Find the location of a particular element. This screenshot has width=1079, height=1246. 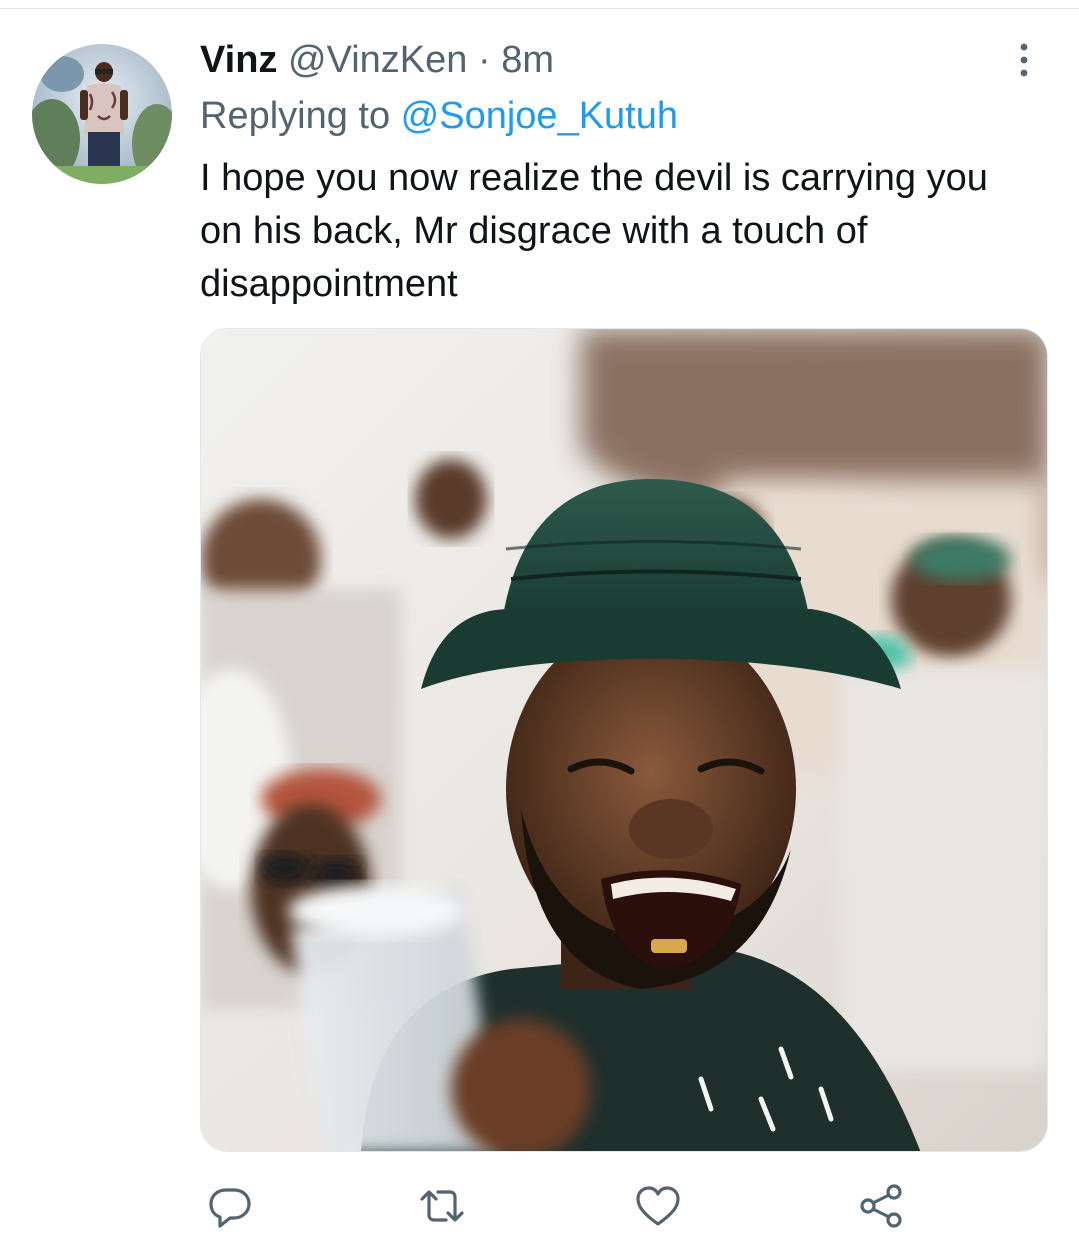

reply-icon is located at coordinates (230, 1208).